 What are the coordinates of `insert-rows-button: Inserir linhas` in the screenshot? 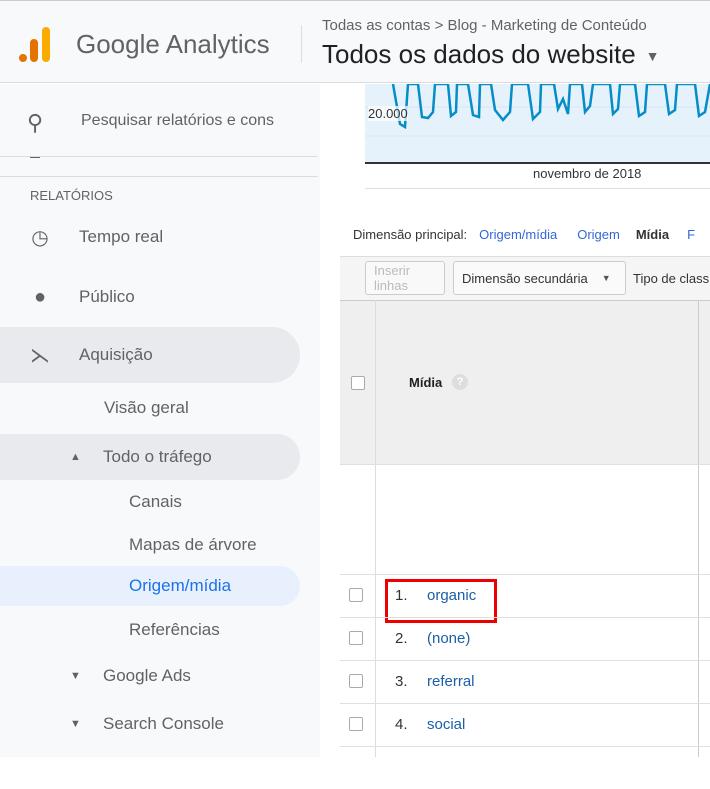 It's located at (405, 278).